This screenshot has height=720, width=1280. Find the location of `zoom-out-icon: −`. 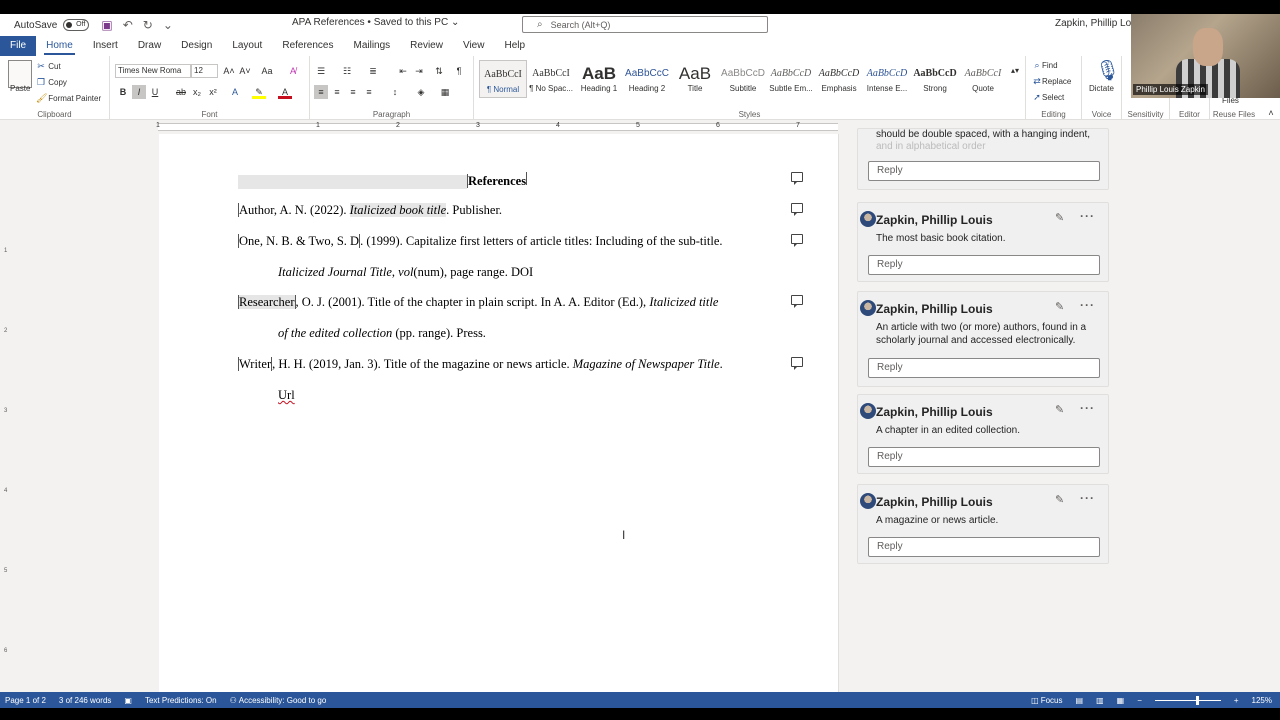

zoom-out-icon: − is located at coordinates (1139, 700).